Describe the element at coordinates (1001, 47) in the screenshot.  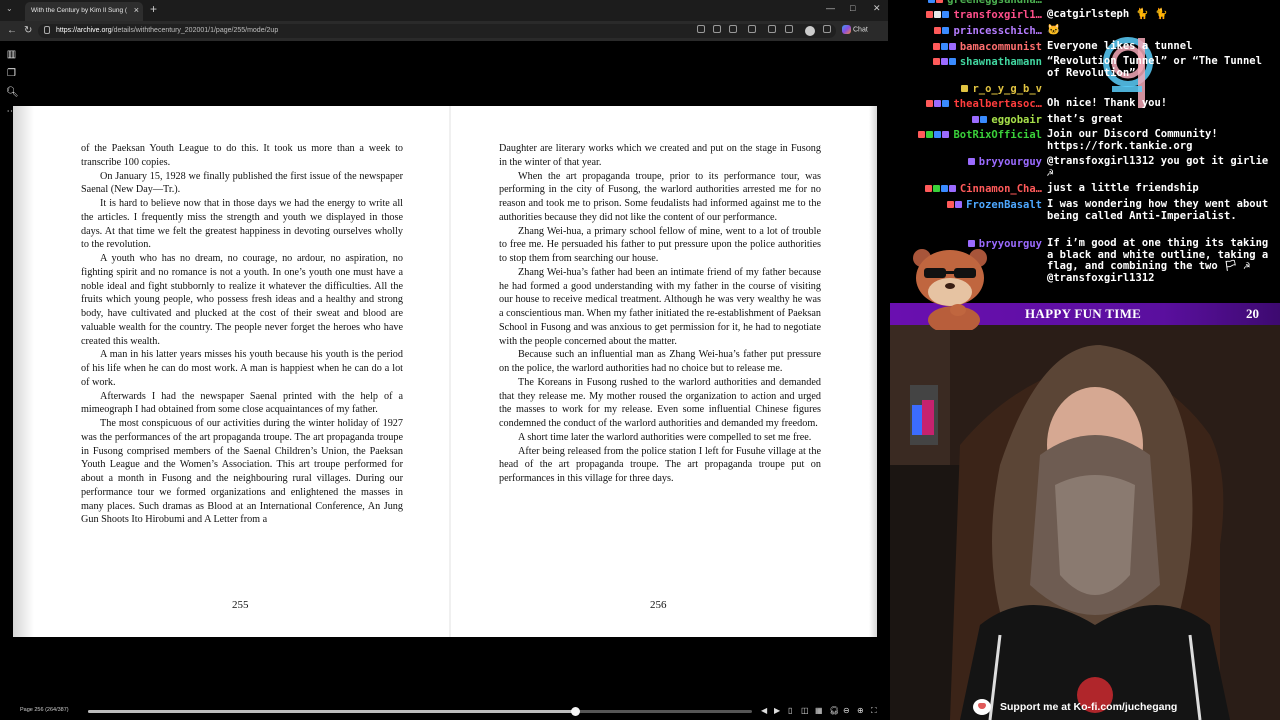
I see `chat-username: bamacommunist` at that location.